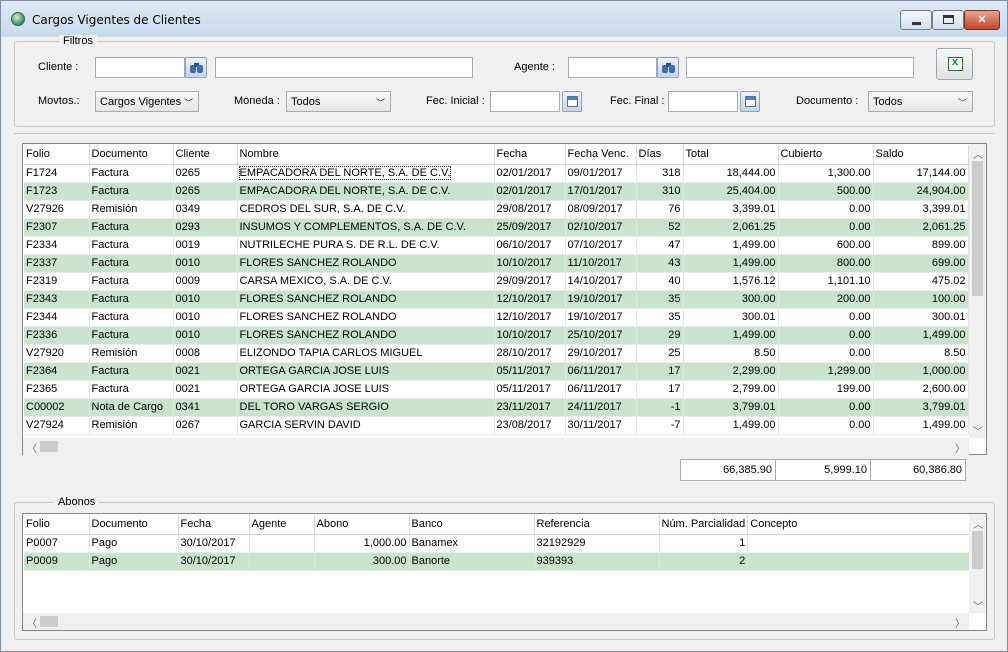  Describe the element at coordinates (362, 525) in the screenshot. I see `column-header: Abono` at that location.